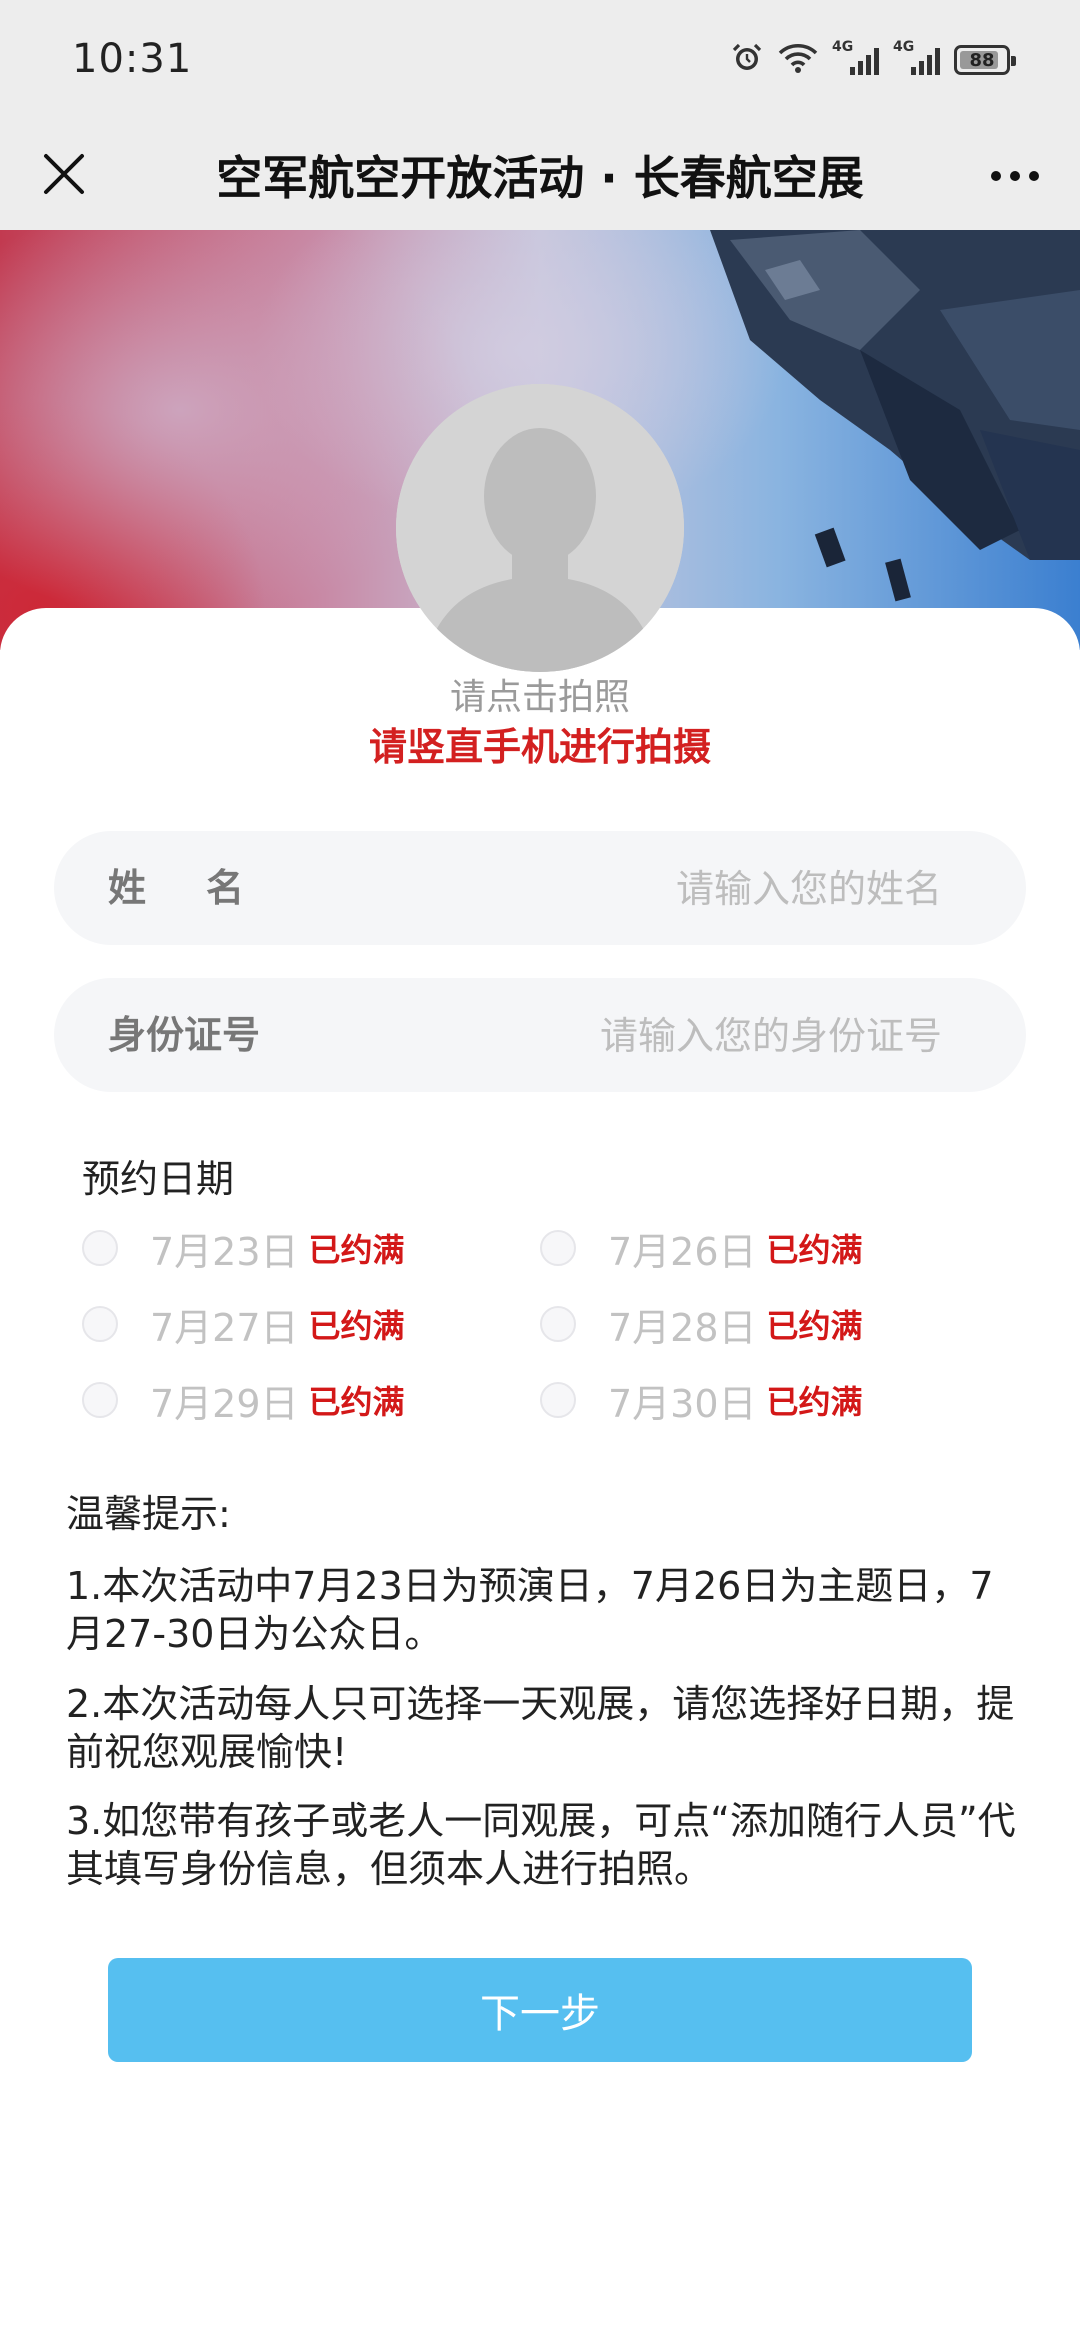 This screenshot has width=1080, height=2340. What do you see at coordinates (540, 178) in the screenshot?
I see `page-title: 空军航空开放活动 · 长春航空展` at bounding box center [540, 178].